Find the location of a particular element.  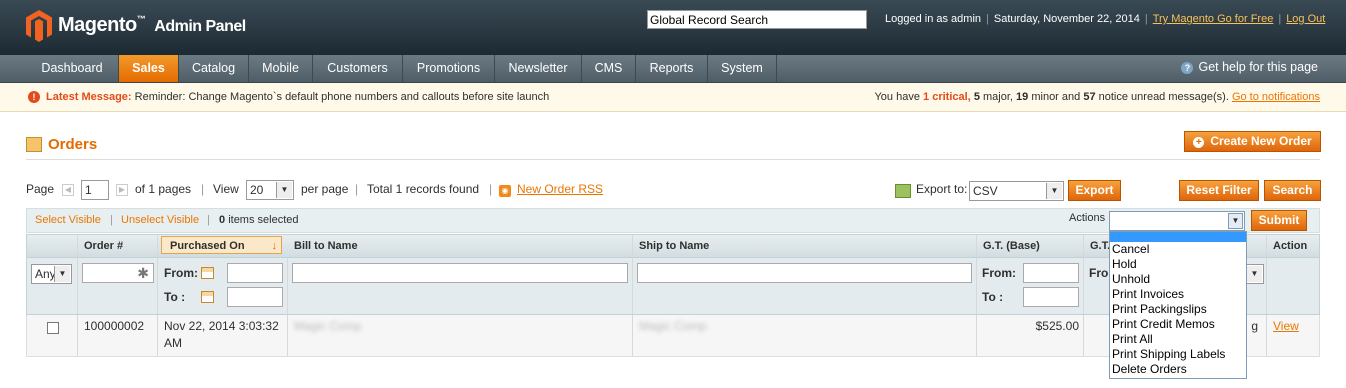

critical-count: 1 is located at coordinates (926, 97).